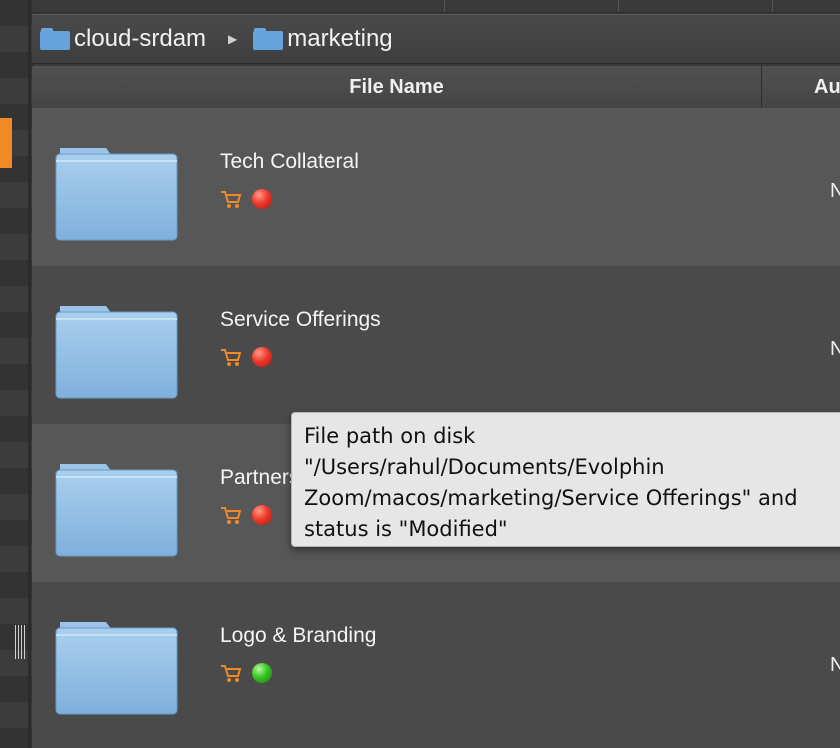 Image resolution: width=840 pixels, height=748 pixels. I want to click on file-name: Logo & Branding, so click(298, 636).